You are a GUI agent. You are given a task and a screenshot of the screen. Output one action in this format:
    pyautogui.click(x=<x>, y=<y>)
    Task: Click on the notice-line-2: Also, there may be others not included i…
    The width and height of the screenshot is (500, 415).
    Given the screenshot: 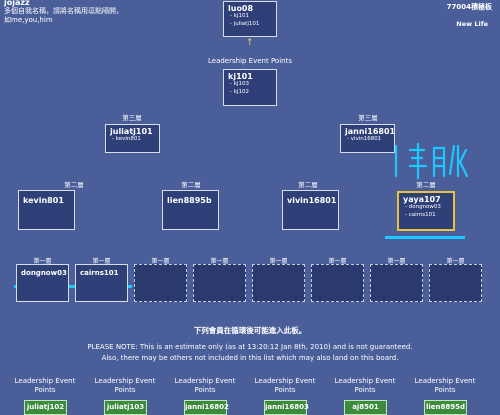 What is the action you would take?
    pyautogui.click(x=250, y=358)
    